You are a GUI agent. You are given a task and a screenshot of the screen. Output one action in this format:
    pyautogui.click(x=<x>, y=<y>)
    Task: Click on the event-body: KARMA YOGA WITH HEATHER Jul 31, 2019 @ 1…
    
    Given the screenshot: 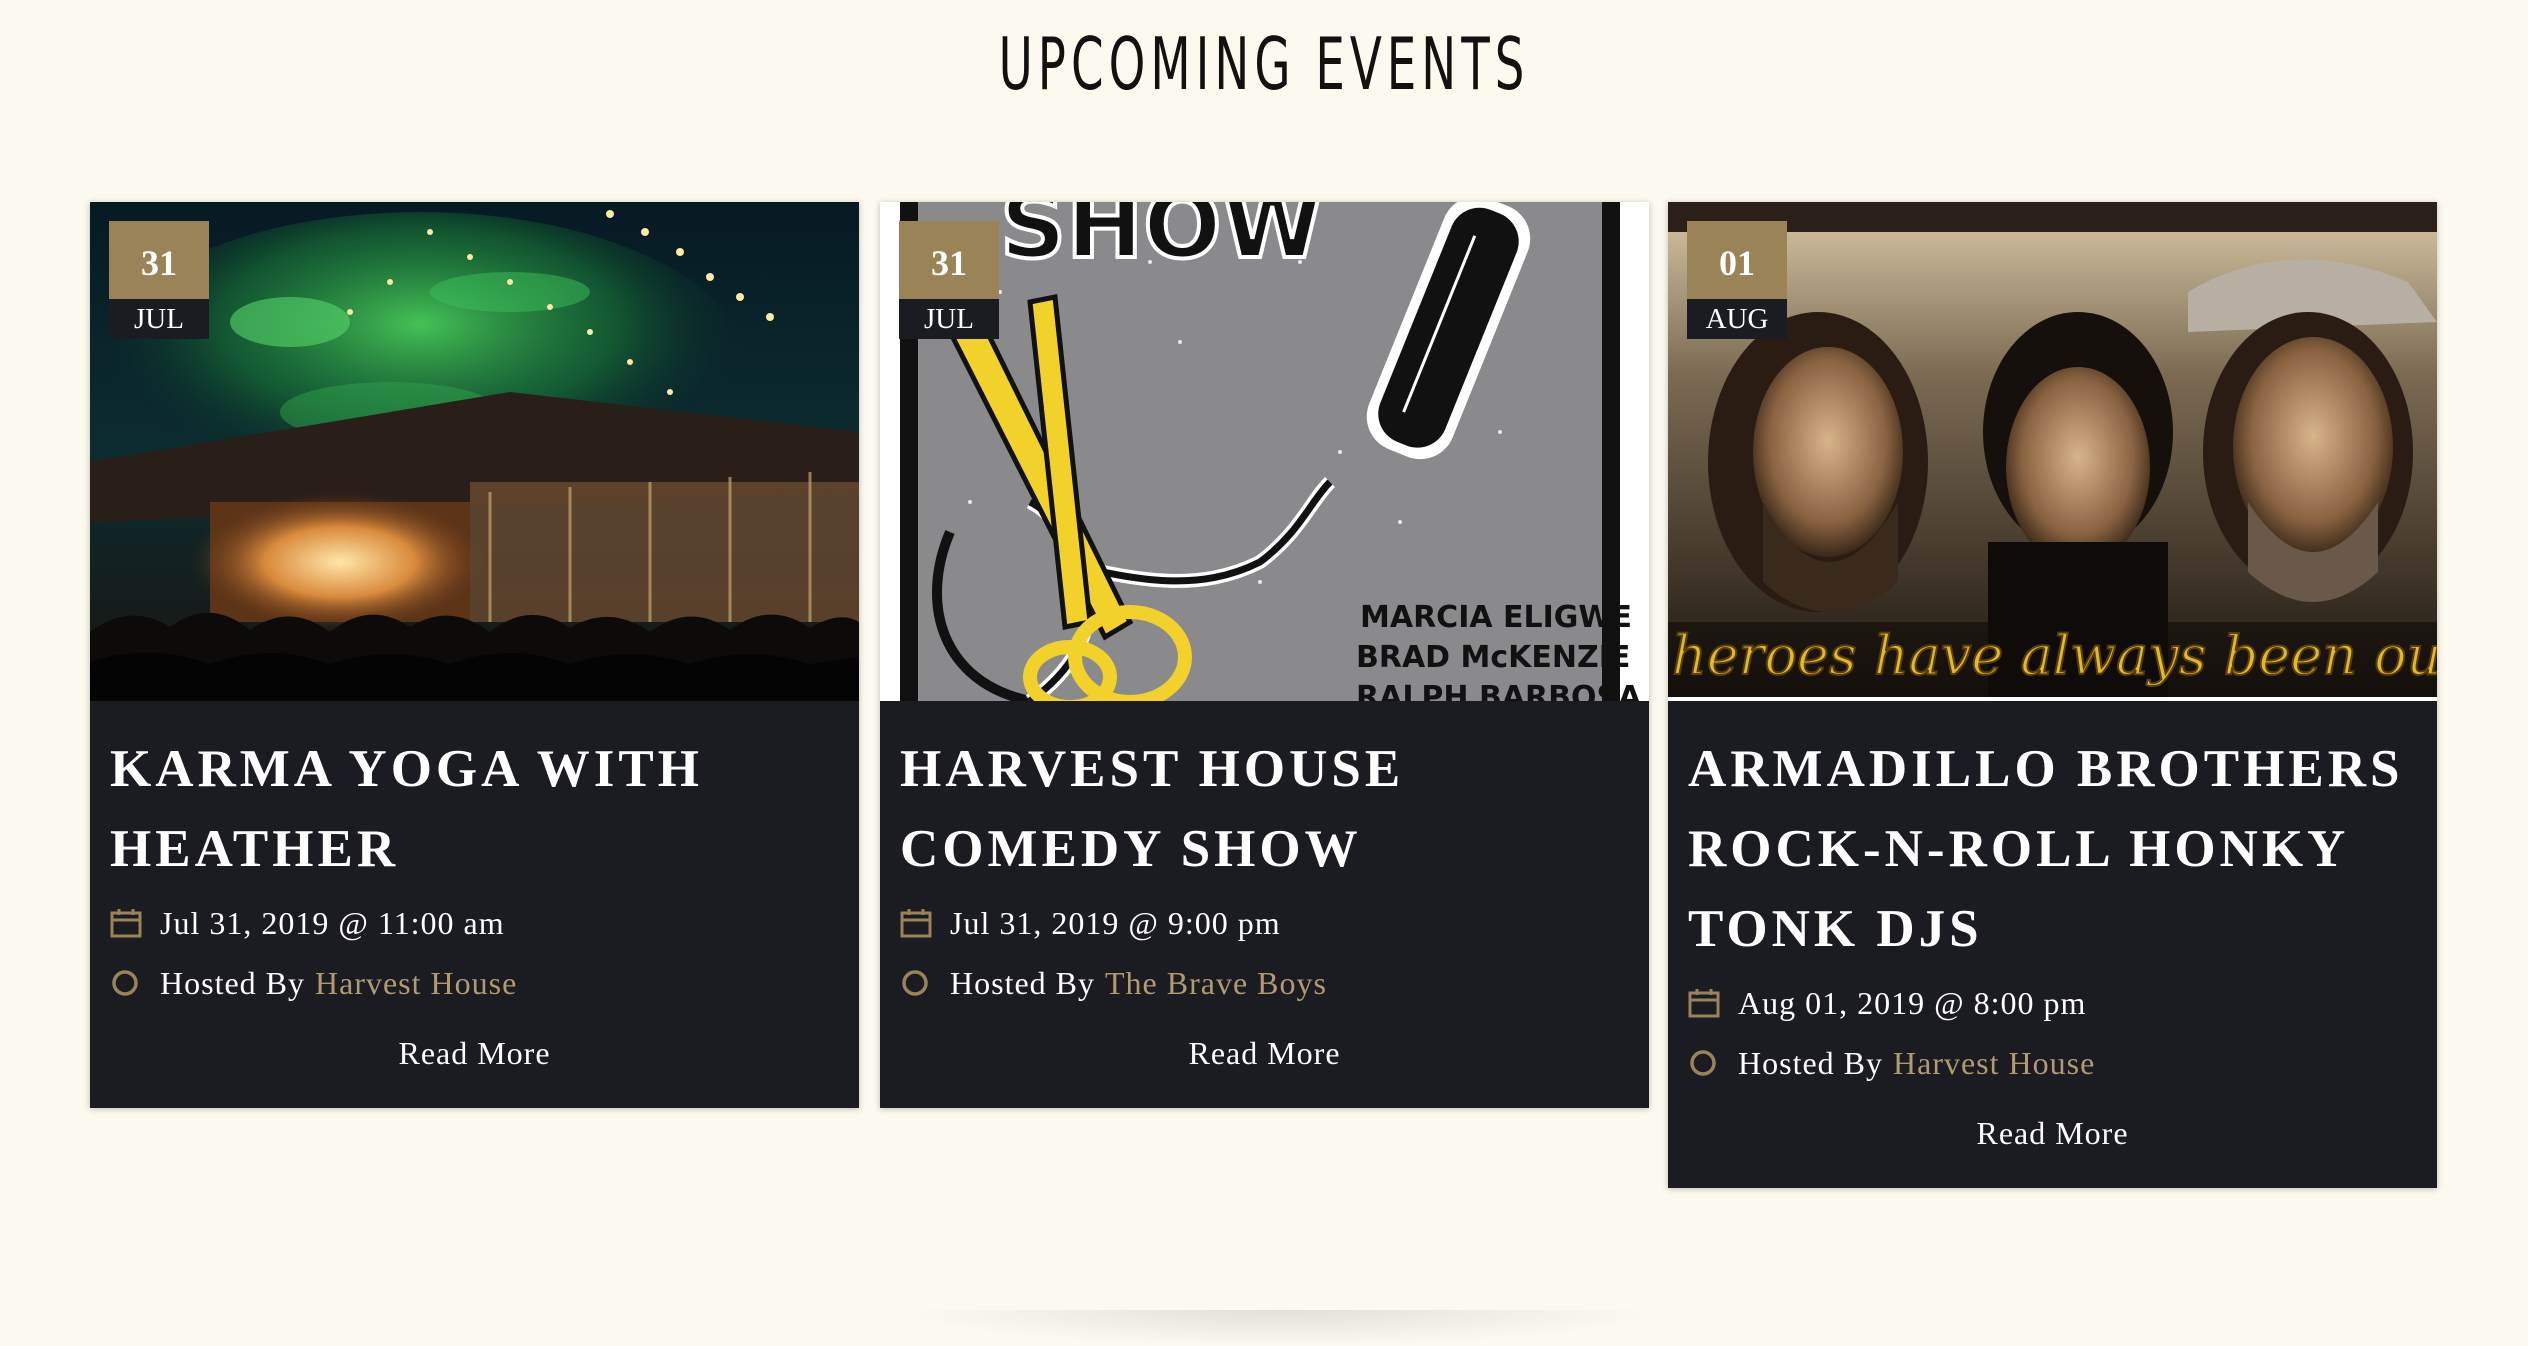 What is the action you would take?
    pyautogui.click(x=474, y=904)
    